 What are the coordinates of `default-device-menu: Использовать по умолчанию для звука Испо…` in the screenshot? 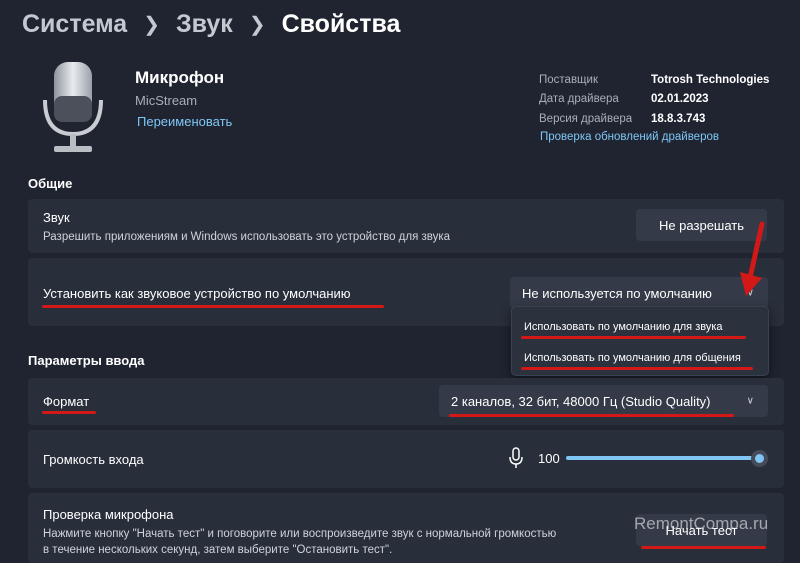 It's located at (640, 341).